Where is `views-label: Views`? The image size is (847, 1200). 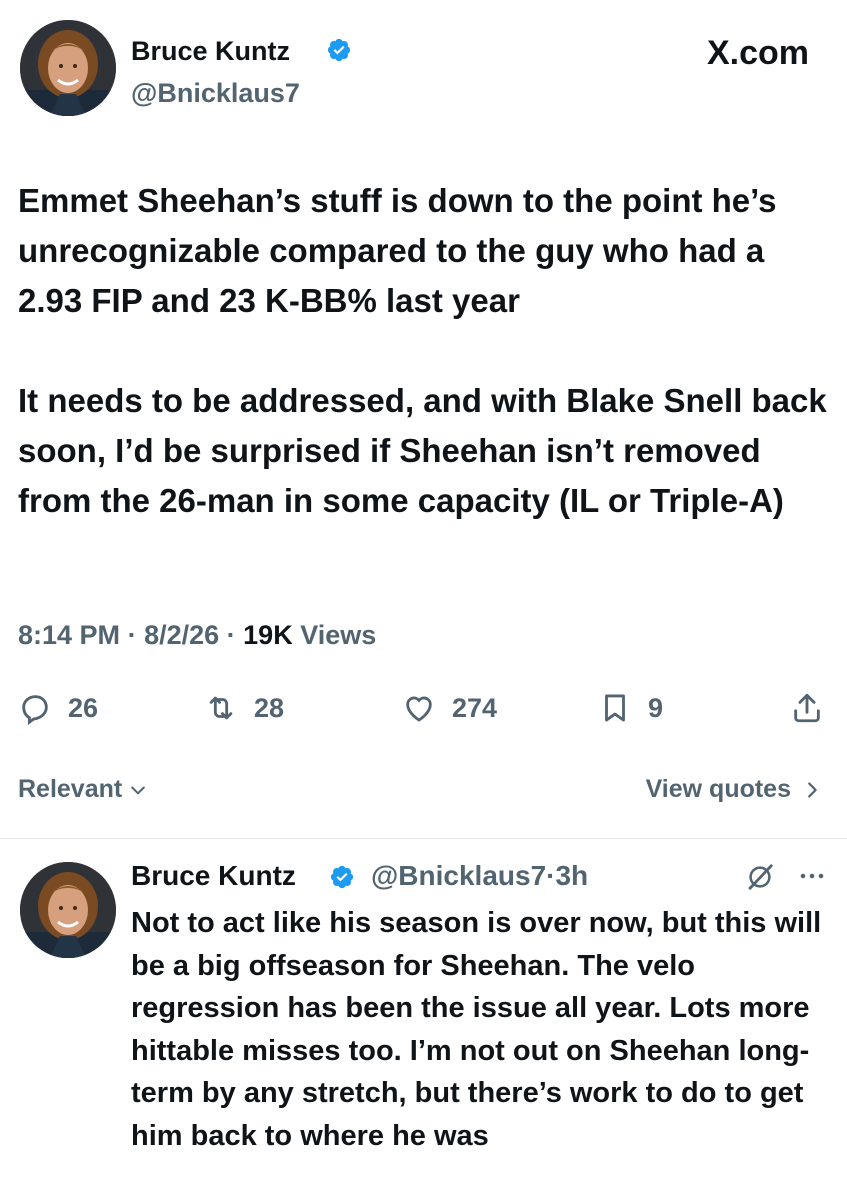
views-label: Views is located at coordinates (338, 635).